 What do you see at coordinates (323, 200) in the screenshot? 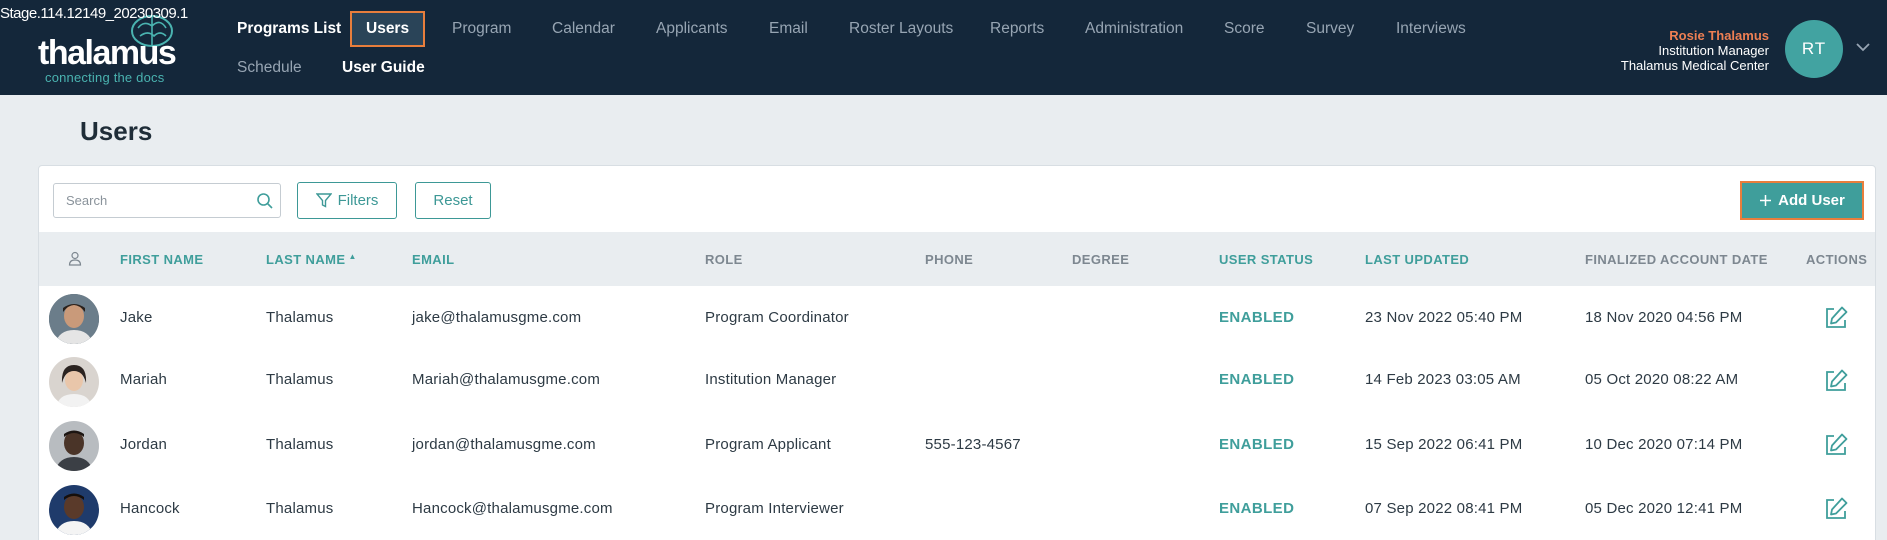
I see `filter-icon` at bounding box center [323, 200].